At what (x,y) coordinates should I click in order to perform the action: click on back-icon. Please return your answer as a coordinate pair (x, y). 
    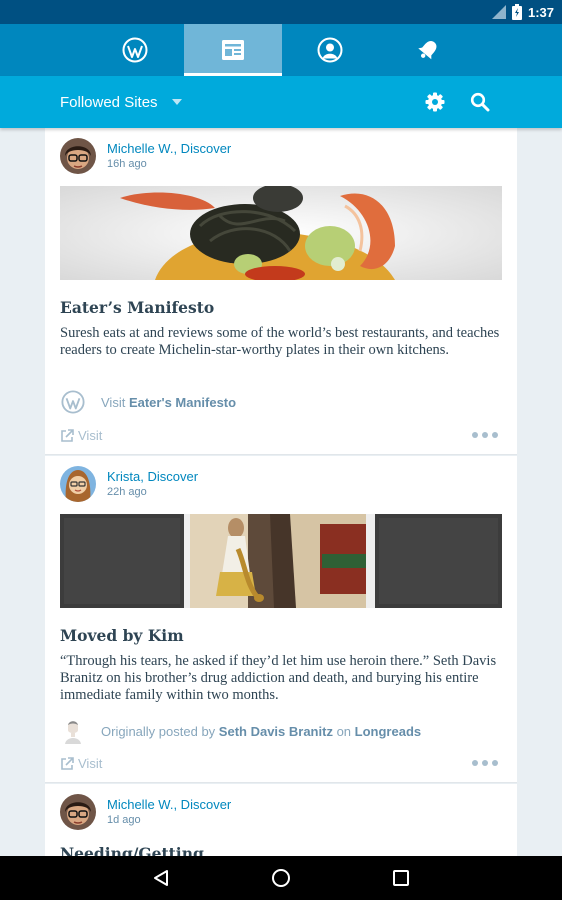
    Looking at the image, I should click on (161, 878).